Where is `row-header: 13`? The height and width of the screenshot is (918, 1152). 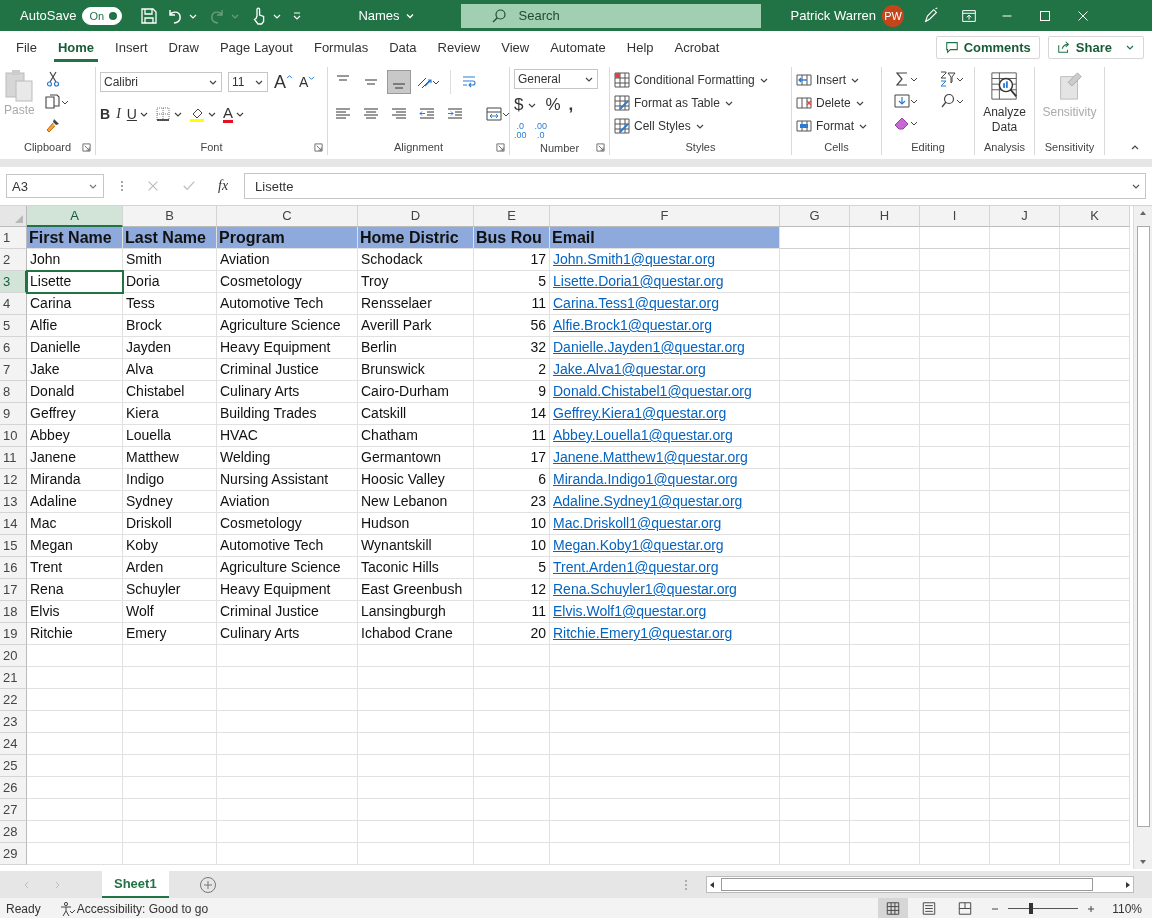 row-header: 13 is located at coordinates (13, 502).